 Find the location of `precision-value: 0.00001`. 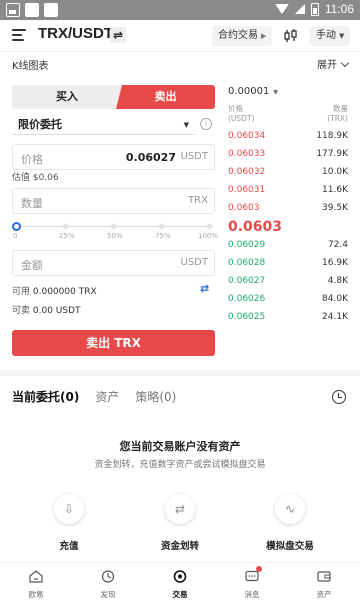

precision-value: 0.00001 is located at coordinates (249, 91).